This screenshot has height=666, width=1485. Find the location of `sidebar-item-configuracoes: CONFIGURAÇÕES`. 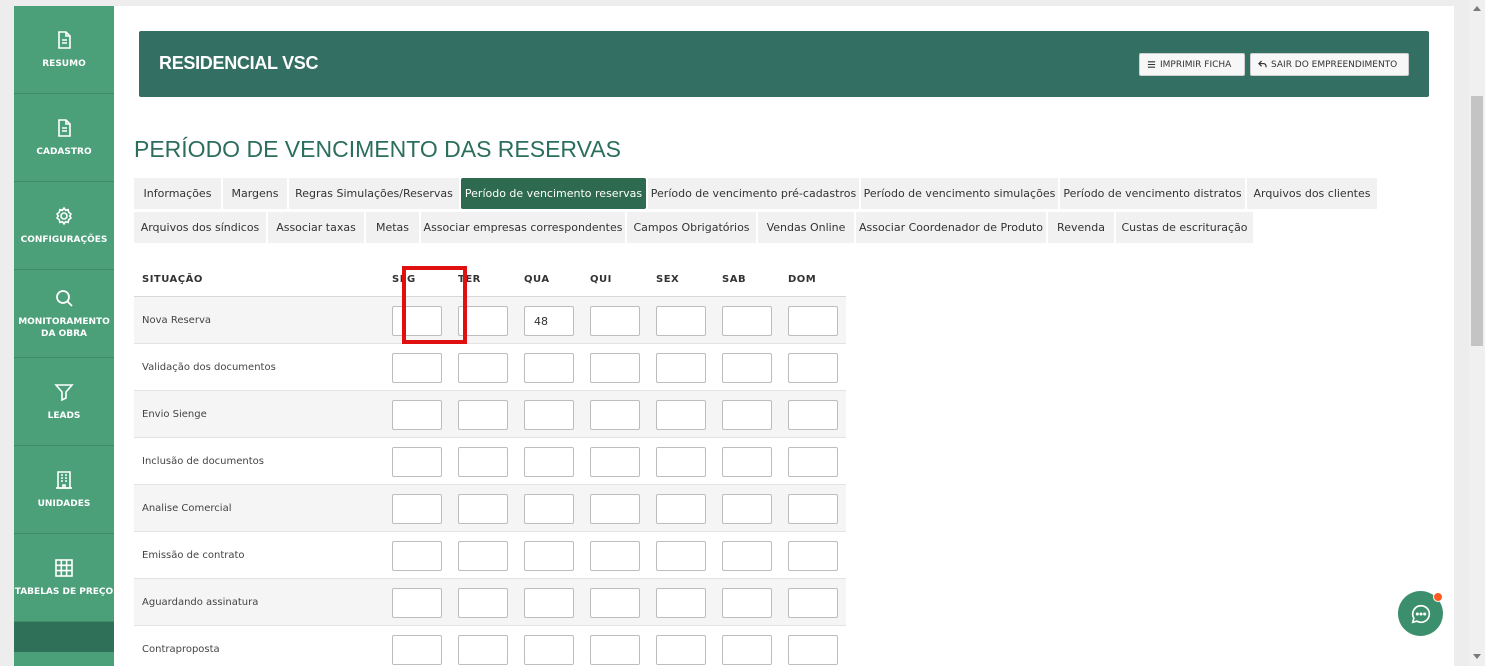

sidebar-item-configuracoes: CONFIGURAÇÕES is located at coordinates (64, 226).